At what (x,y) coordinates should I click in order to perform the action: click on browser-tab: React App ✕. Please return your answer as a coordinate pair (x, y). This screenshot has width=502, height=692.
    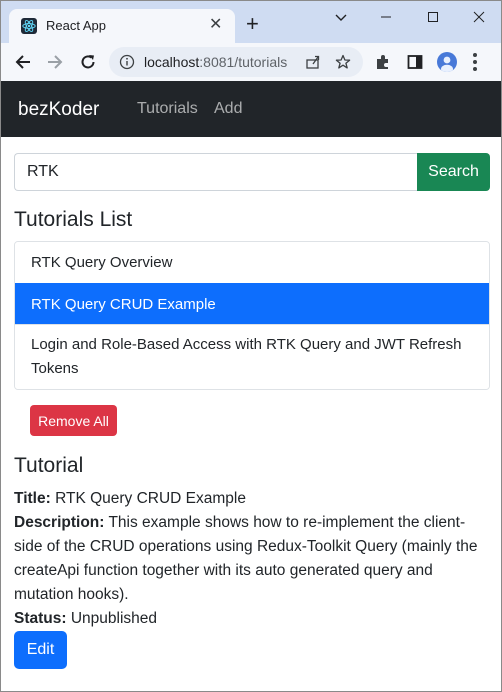
    Looking at the image, I should click on (122, 26).